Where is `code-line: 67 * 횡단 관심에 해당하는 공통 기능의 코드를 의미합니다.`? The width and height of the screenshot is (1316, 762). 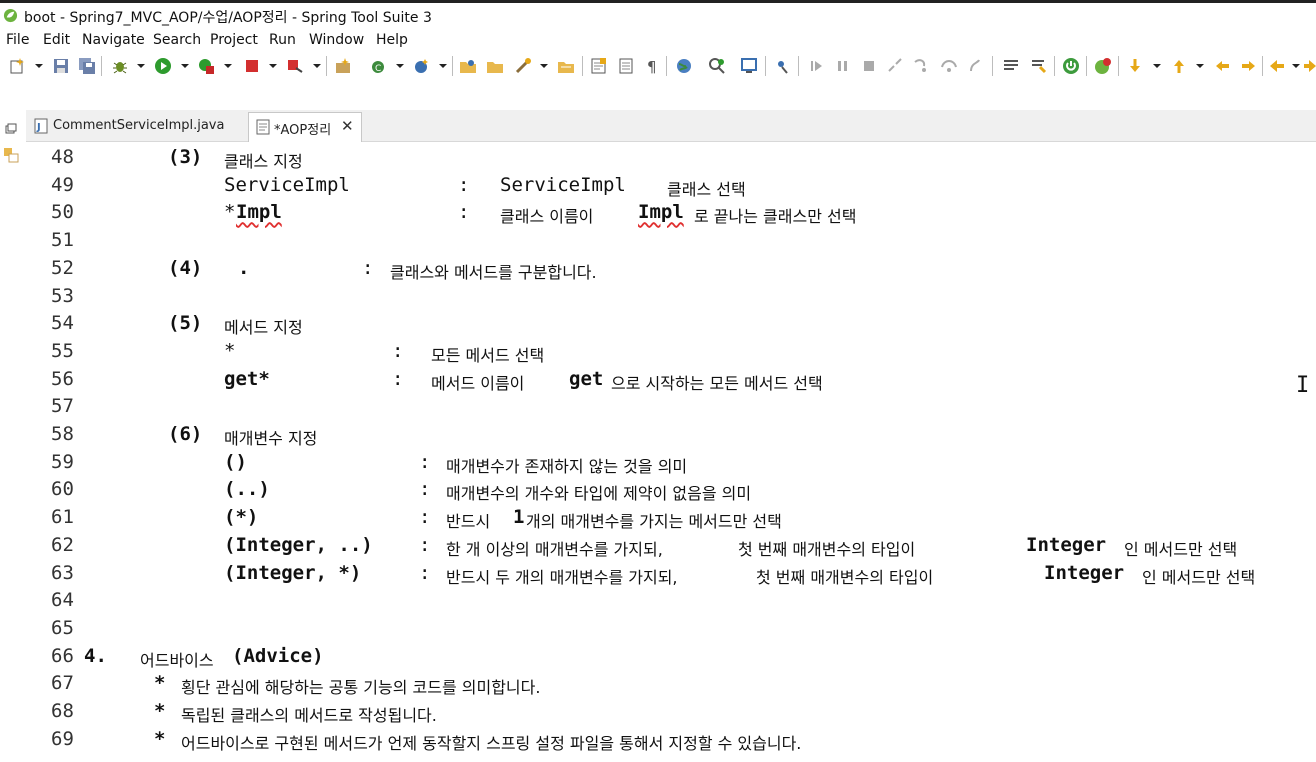 code-line: 67 * 횡단 관심에 해당하는 공통 기능의 코드를 의미합니다. is located at coordinates (671, 686).